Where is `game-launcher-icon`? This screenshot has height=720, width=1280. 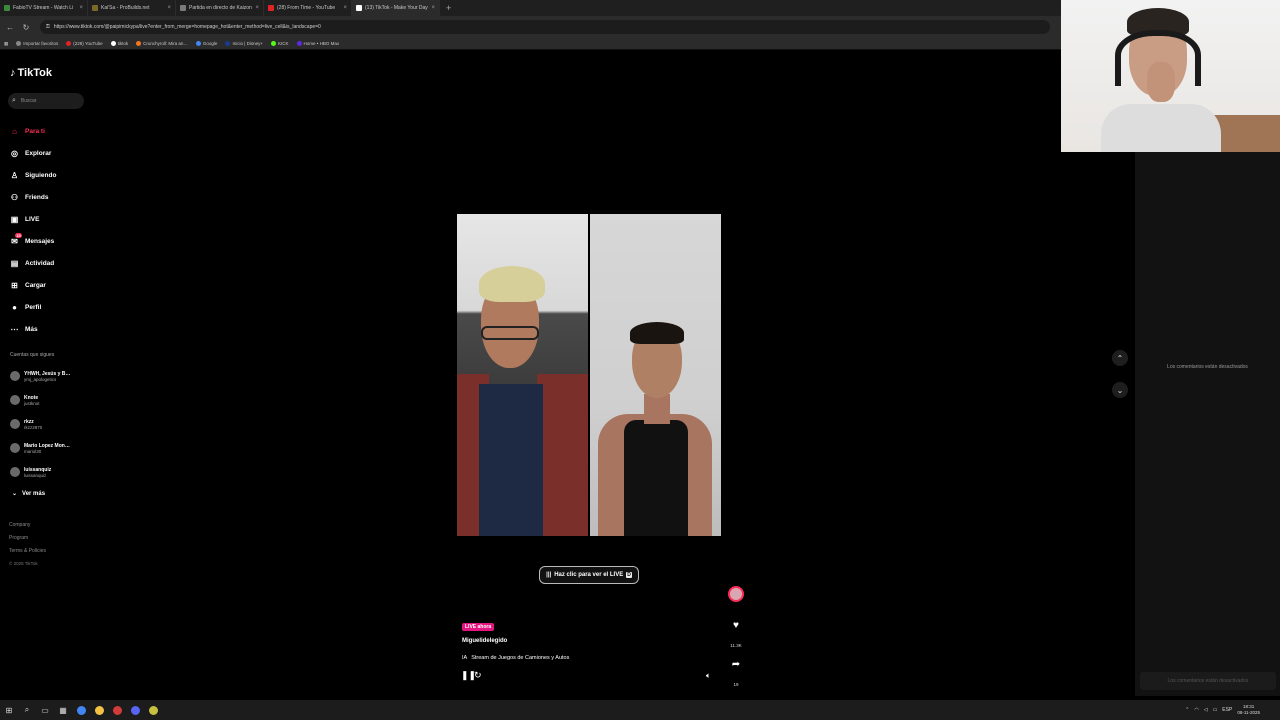 game-launcher-icon is located at coordinates (117, 710).